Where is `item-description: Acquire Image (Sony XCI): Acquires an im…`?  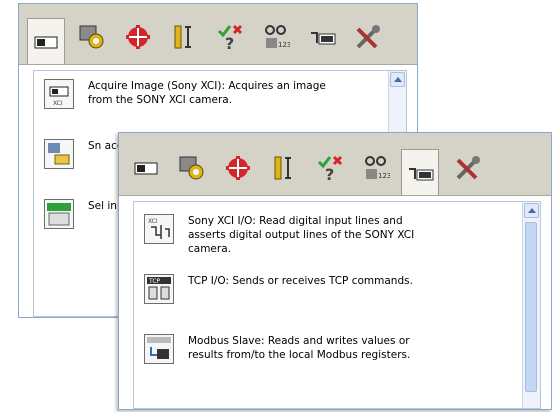 item-description: Acquire Image (Sony XCI): Acquires an im… is located at coordinates (207, 93).